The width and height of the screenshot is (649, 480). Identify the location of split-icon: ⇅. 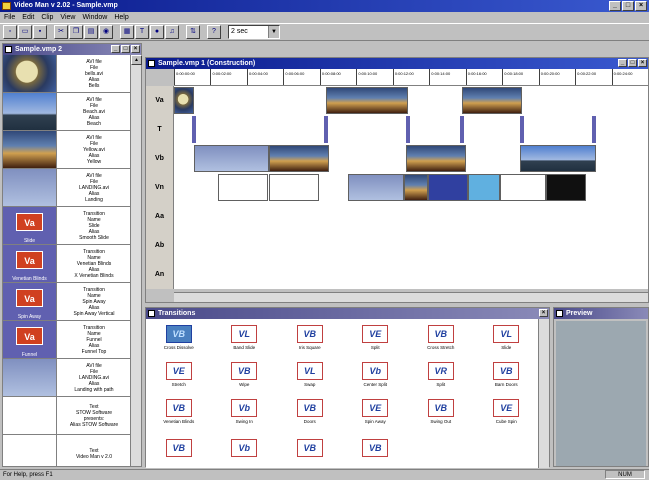
(193, 32).